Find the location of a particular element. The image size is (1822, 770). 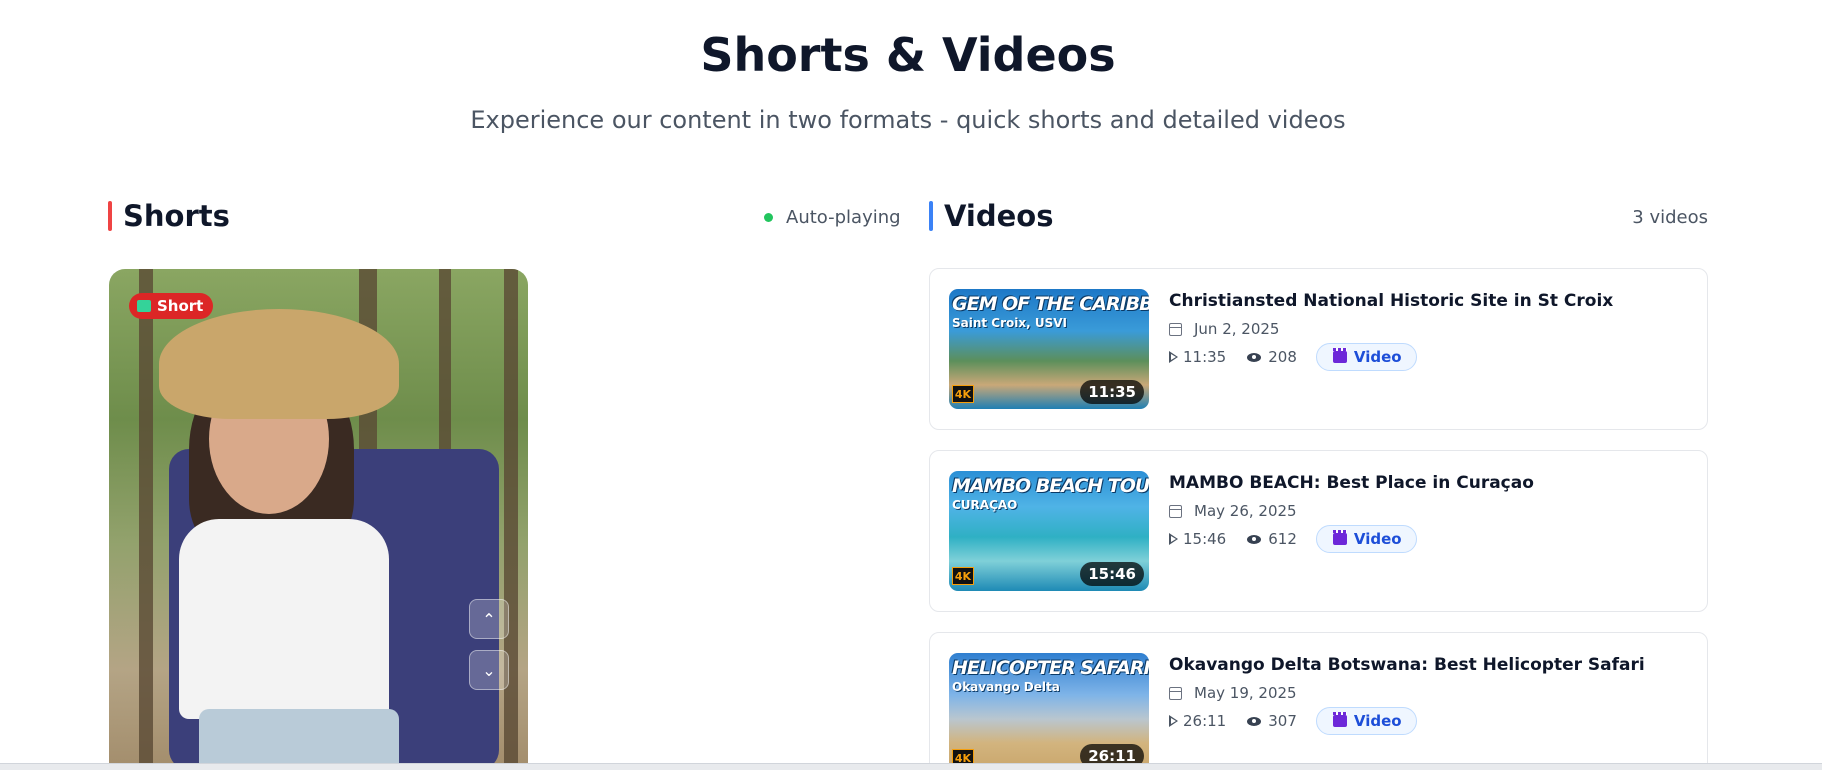

duration-badge: 15:46 is located at coordinates (1112, 574).